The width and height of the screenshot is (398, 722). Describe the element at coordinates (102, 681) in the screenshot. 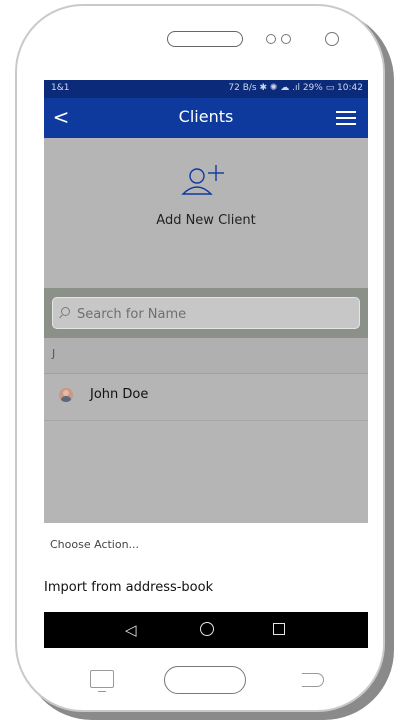

I see `hardware-recents-icon` at that location.